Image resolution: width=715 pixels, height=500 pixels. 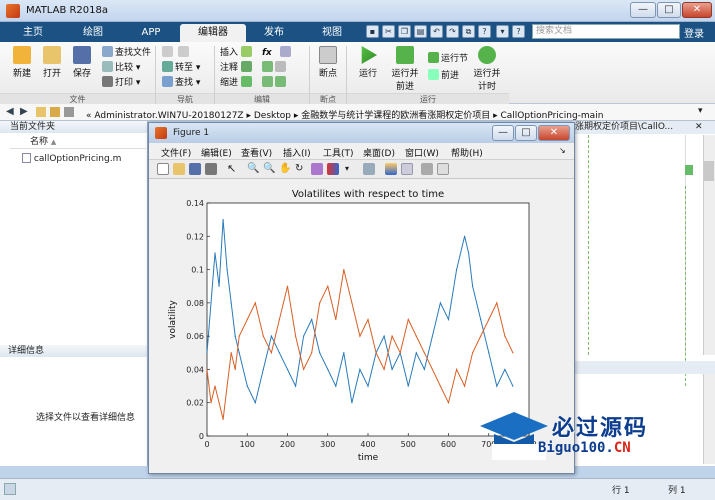 I want to click on breadcrumb-overflow: «, so click(x=89, y=116).